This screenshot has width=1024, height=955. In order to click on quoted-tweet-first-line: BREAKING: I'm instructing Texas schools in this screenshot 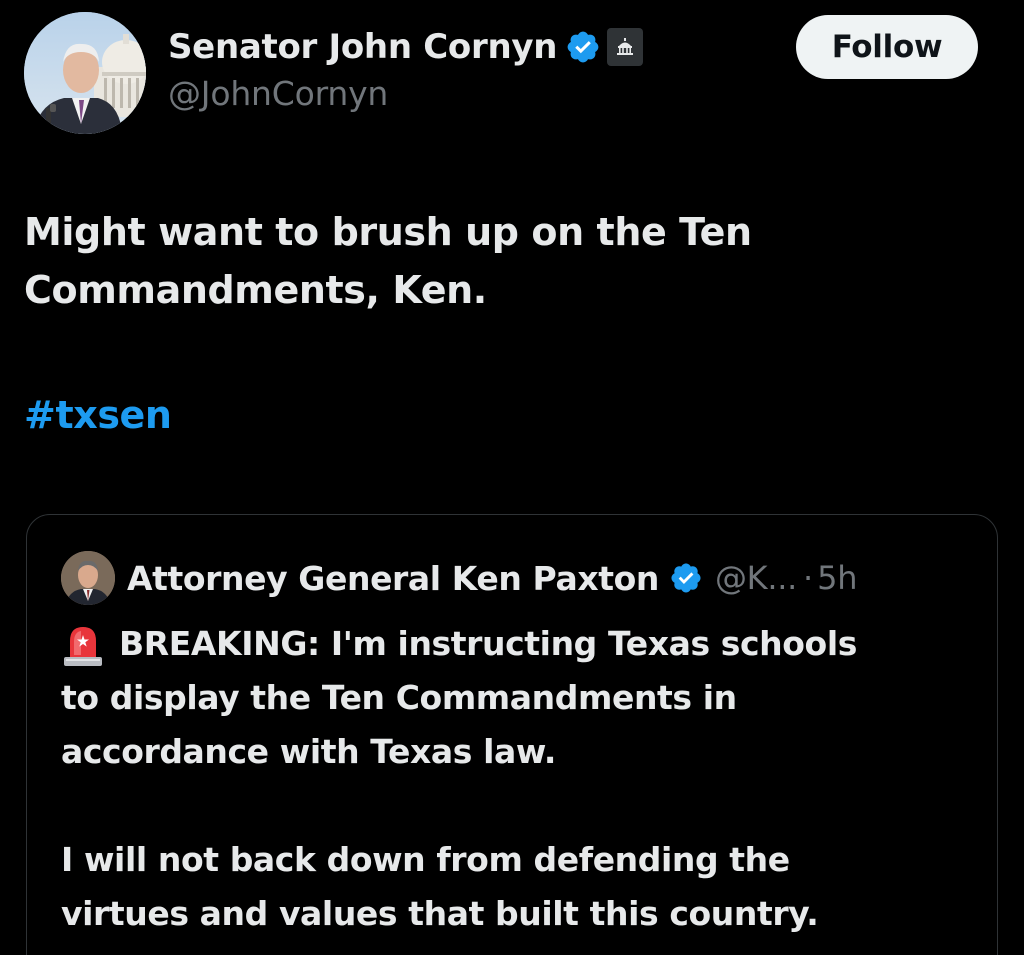, I will do `click(521, 644)`.